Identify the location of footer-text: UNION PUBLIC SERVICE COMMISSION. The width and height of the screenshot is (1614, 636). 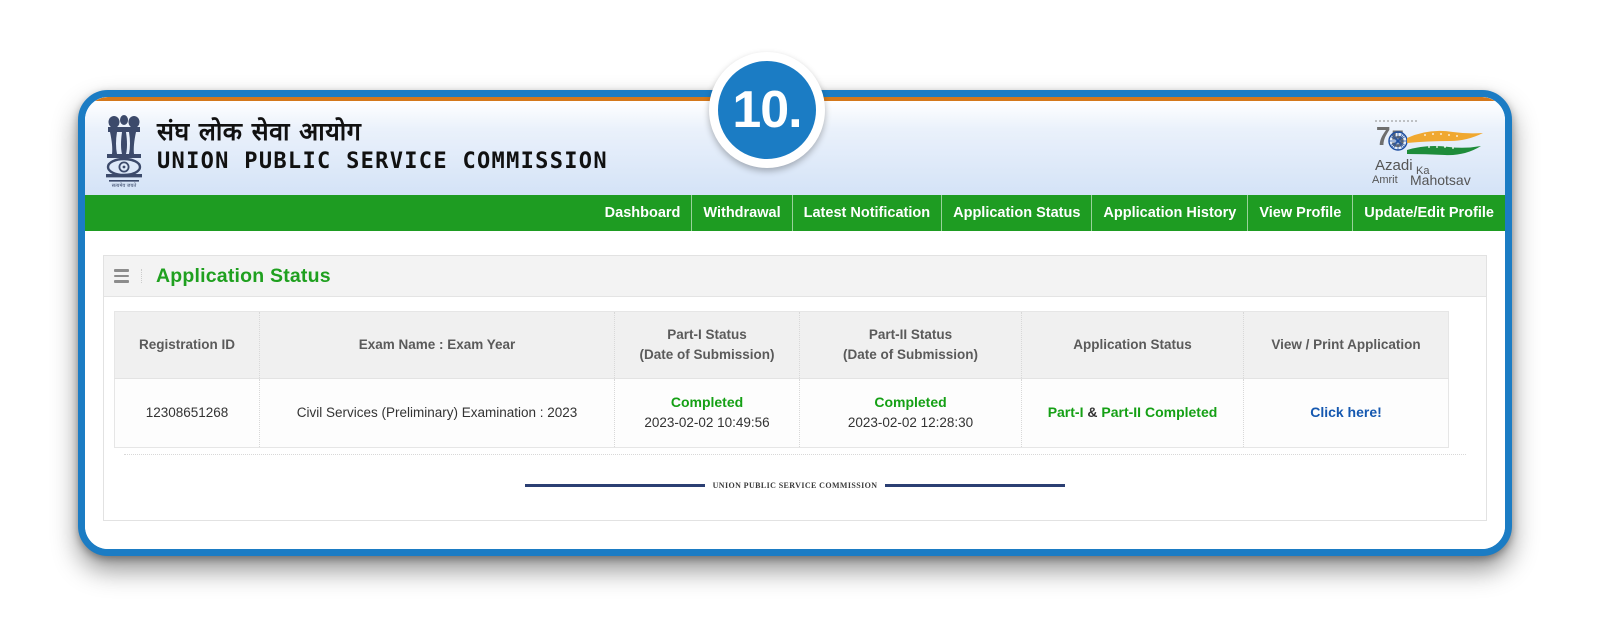
(795, 485).